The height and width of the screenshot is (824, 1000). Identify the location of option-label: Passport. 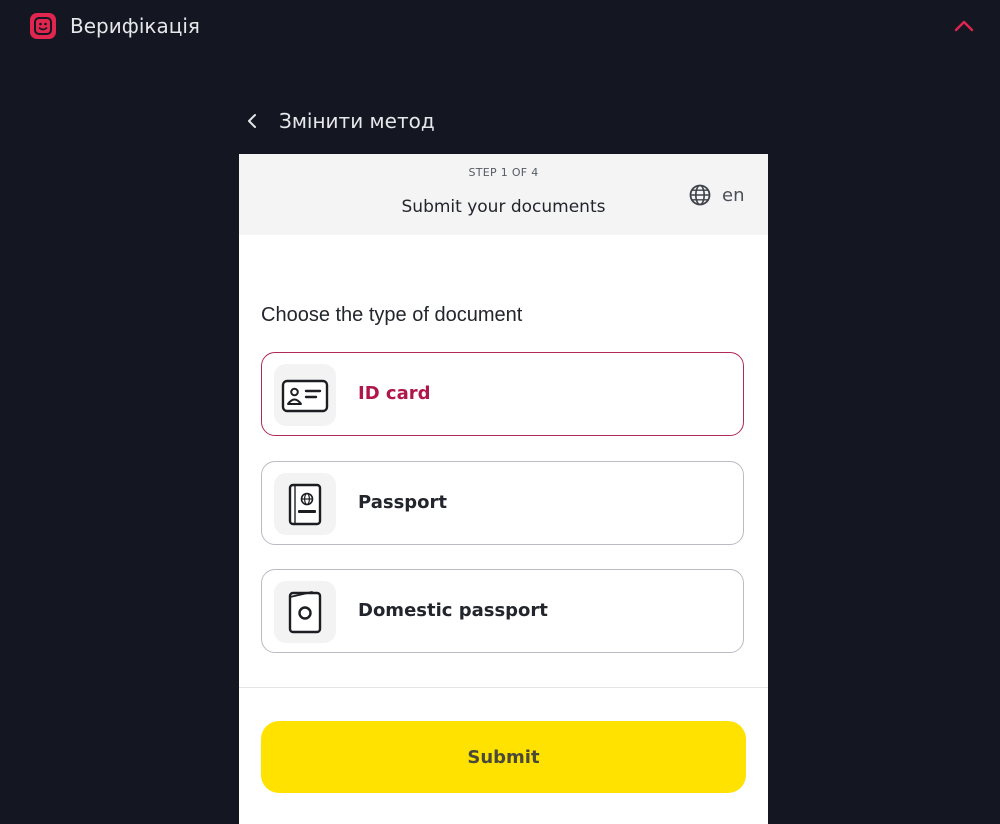
(403, 502).